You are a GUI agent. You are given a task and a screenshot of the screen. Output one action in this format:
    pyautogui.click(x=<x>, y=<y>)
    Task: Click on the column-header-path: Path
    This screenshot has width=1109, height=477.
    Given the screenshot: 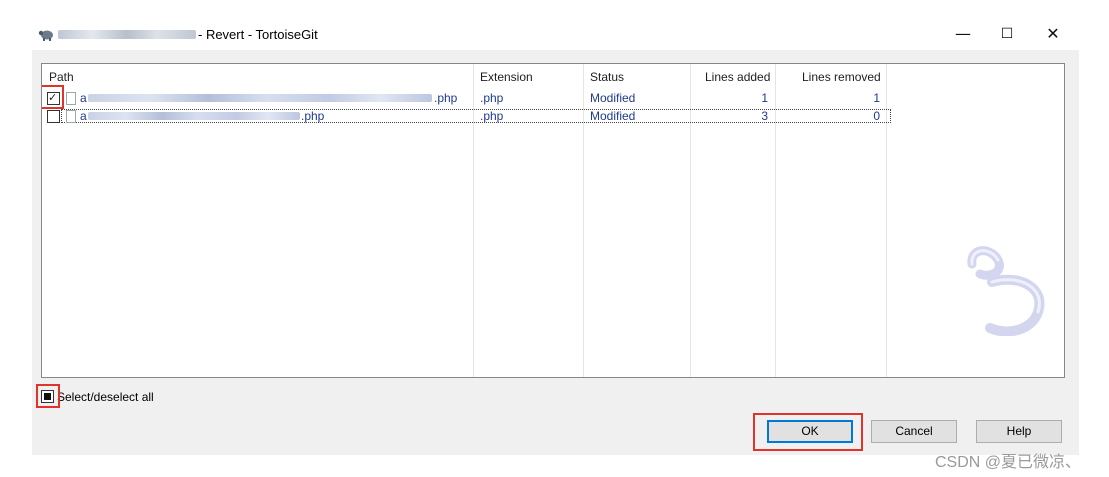 What is the action you would take?
    pyautogui.click(x=61, y=77)
    